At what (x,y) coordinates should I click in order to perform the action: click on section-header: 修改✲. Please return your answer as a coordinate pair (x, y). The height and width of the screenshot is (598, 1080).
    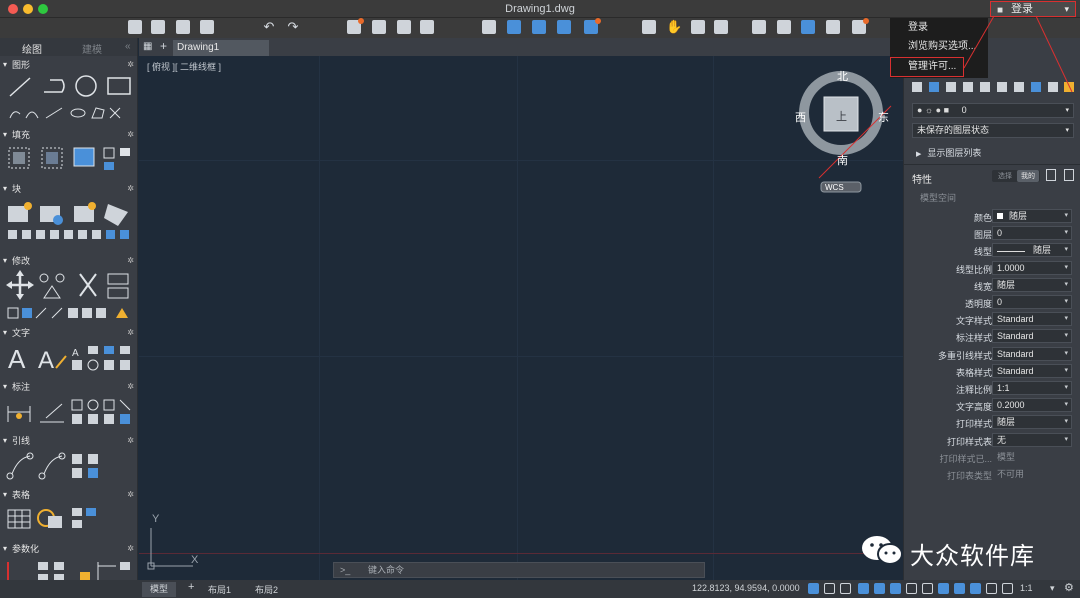
    Looking at the image, I should click on (69, 261).